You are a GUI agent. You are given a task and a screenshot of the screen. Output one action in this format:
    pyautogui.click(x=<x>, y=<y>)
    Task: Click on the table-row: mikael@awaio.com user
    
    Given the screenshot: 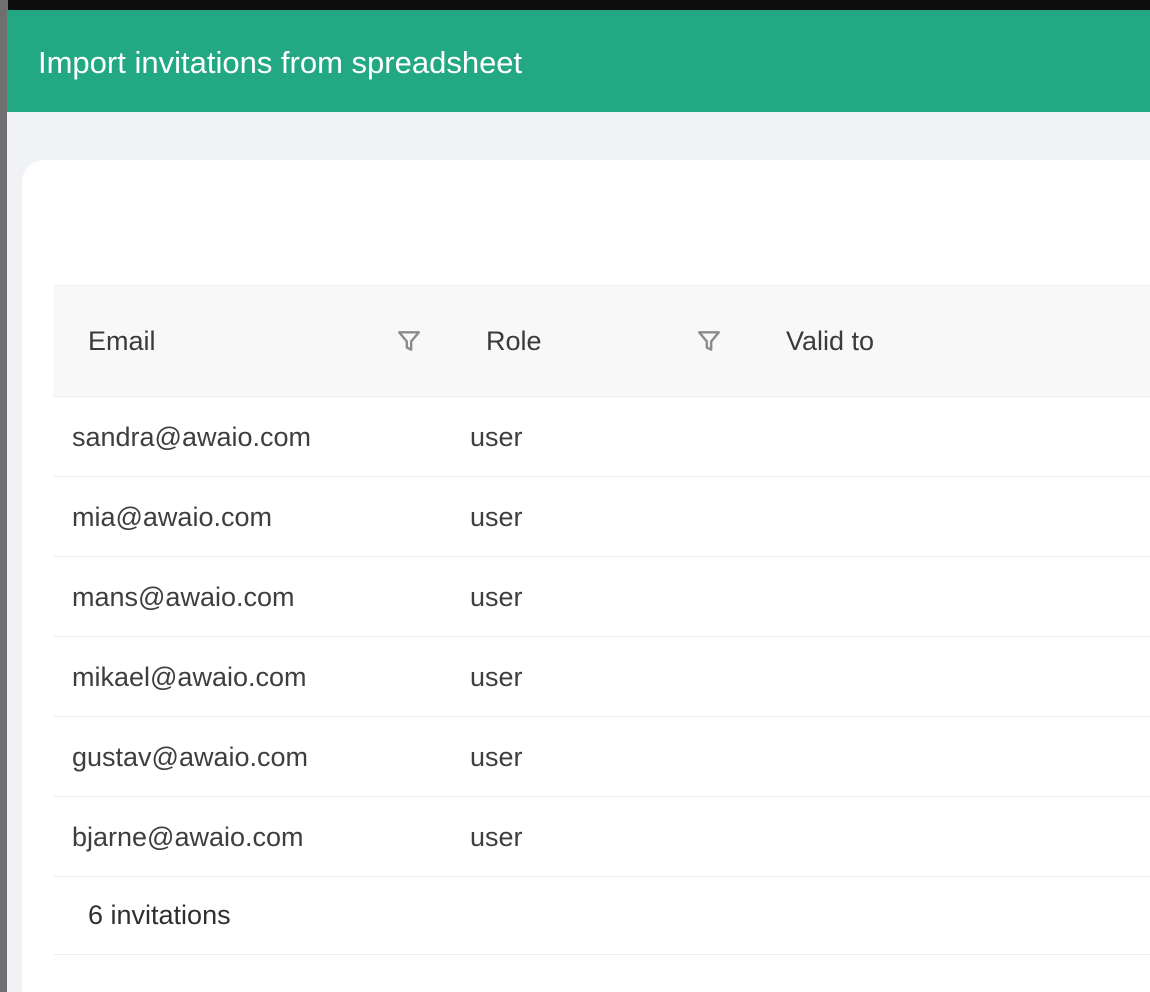 What is the action you would take?
    pyautogui.click(x=602, y=677)
    